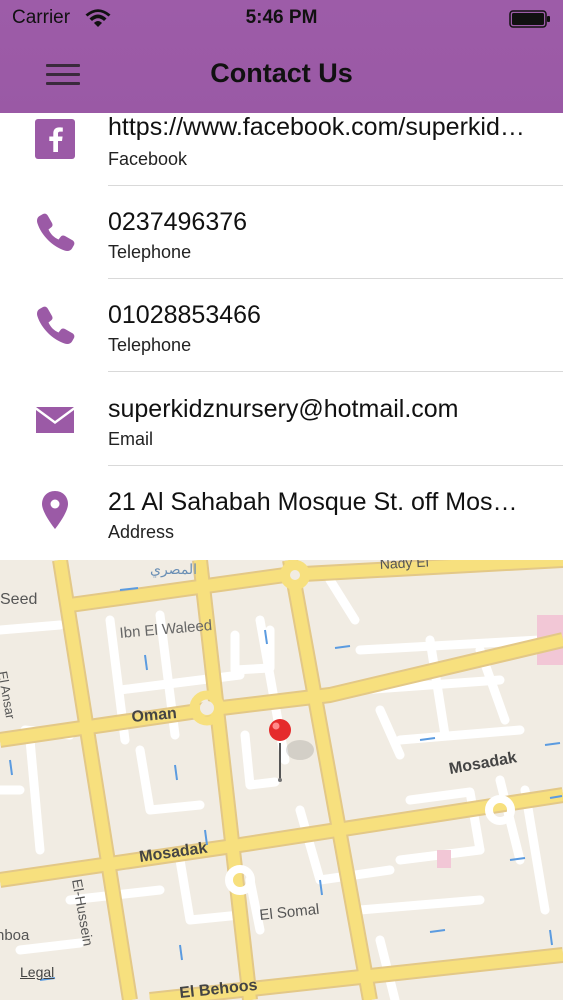 The width and height of the screenshot is (563, 1000). What do you see at coordinates (281, 56) in the screenshot?
I see `header-bar: Carrier 5:46 PM Contact Us` at bounding box center [281, 56].